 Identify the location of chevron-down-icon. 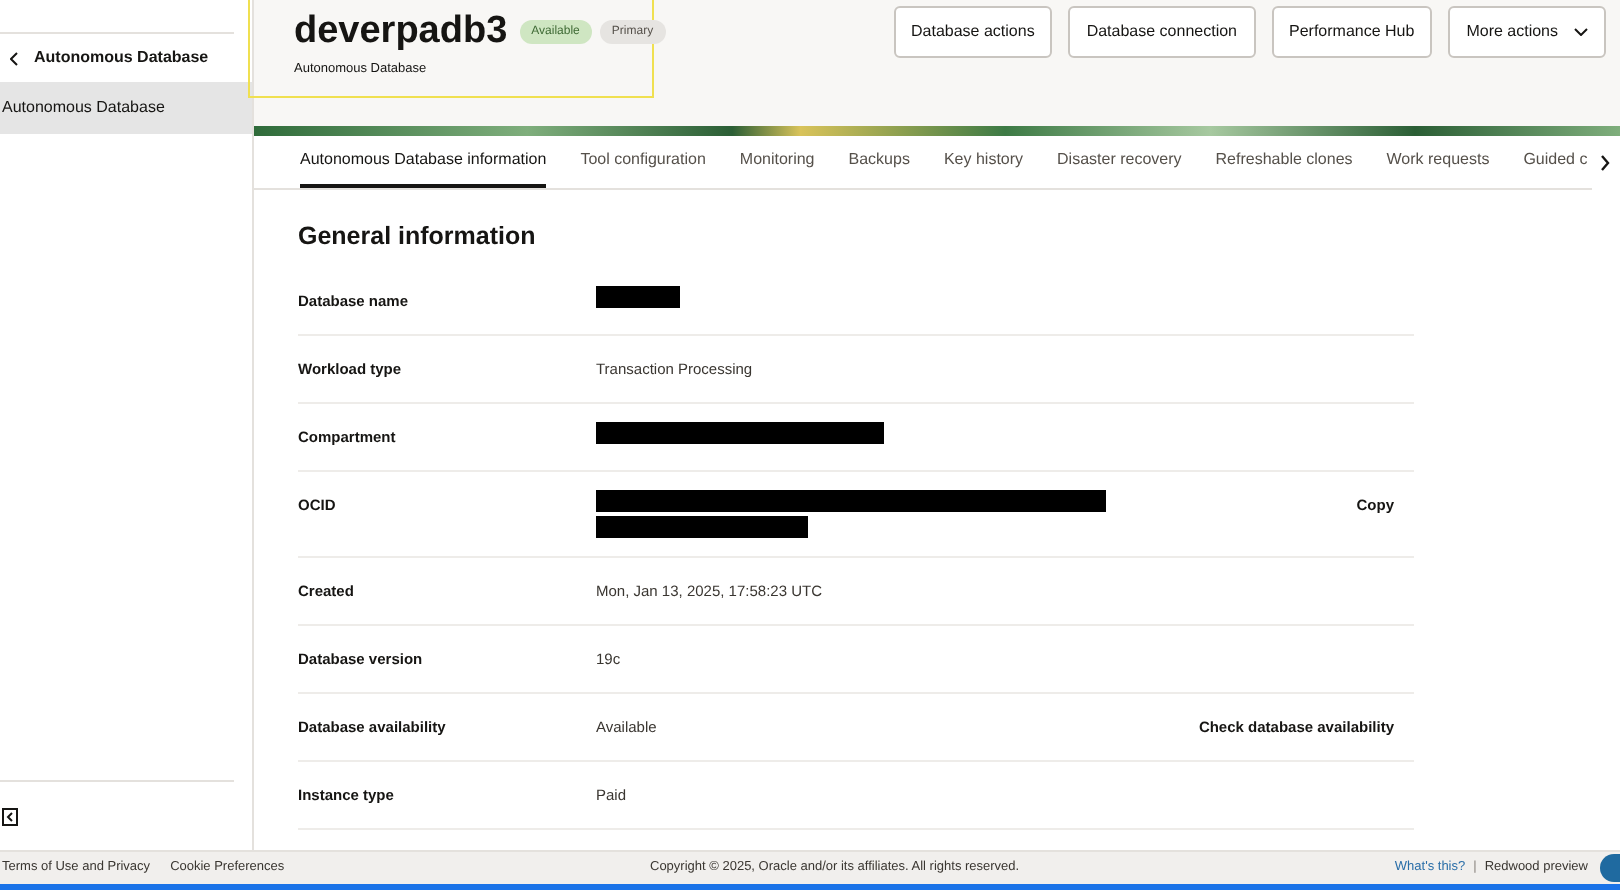
(1581, 32).